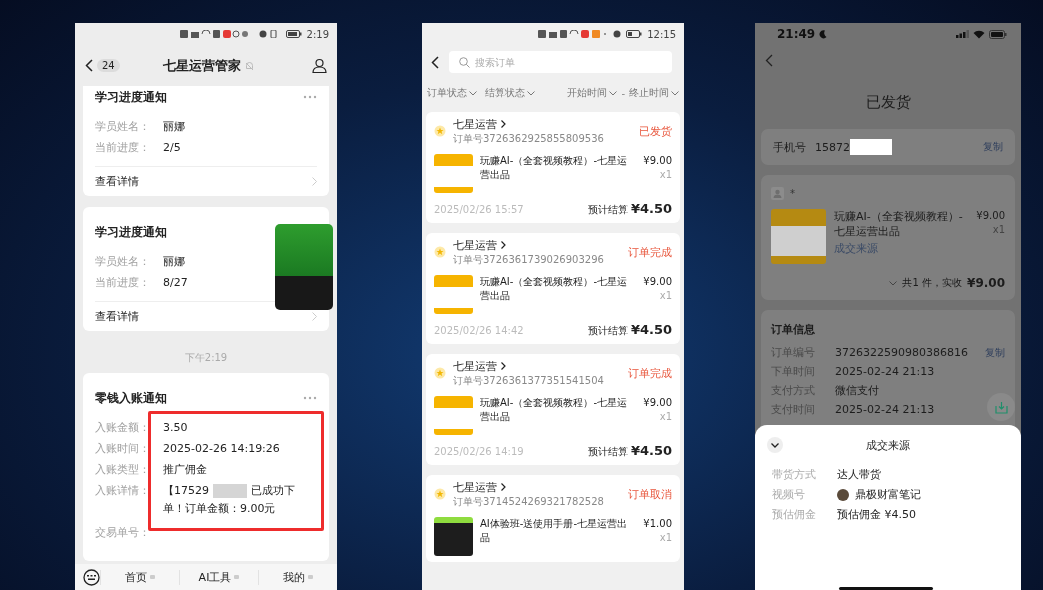 The image size is (1043, 590). I want to click on order-number: 订单号3714524269321782528, so click(529, 501).